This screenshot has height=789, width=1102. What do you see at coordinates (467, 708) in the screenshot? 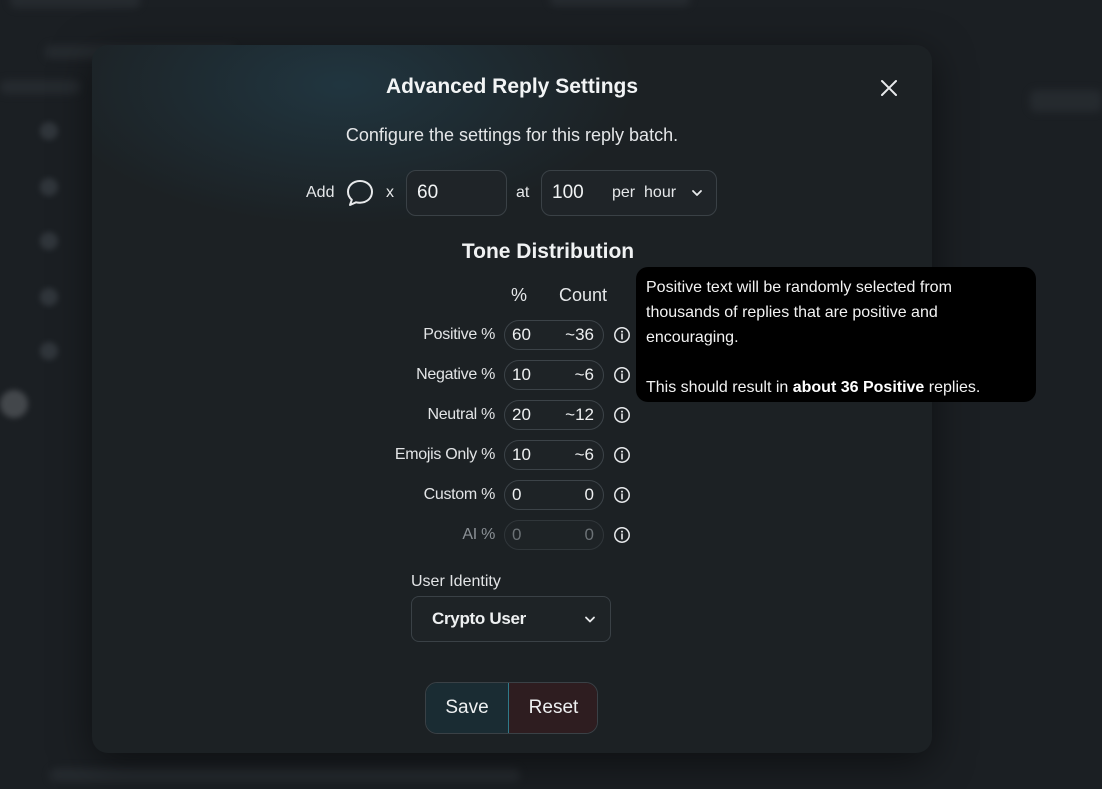
I see `save-button: Save` at bounding box center [467, 708].